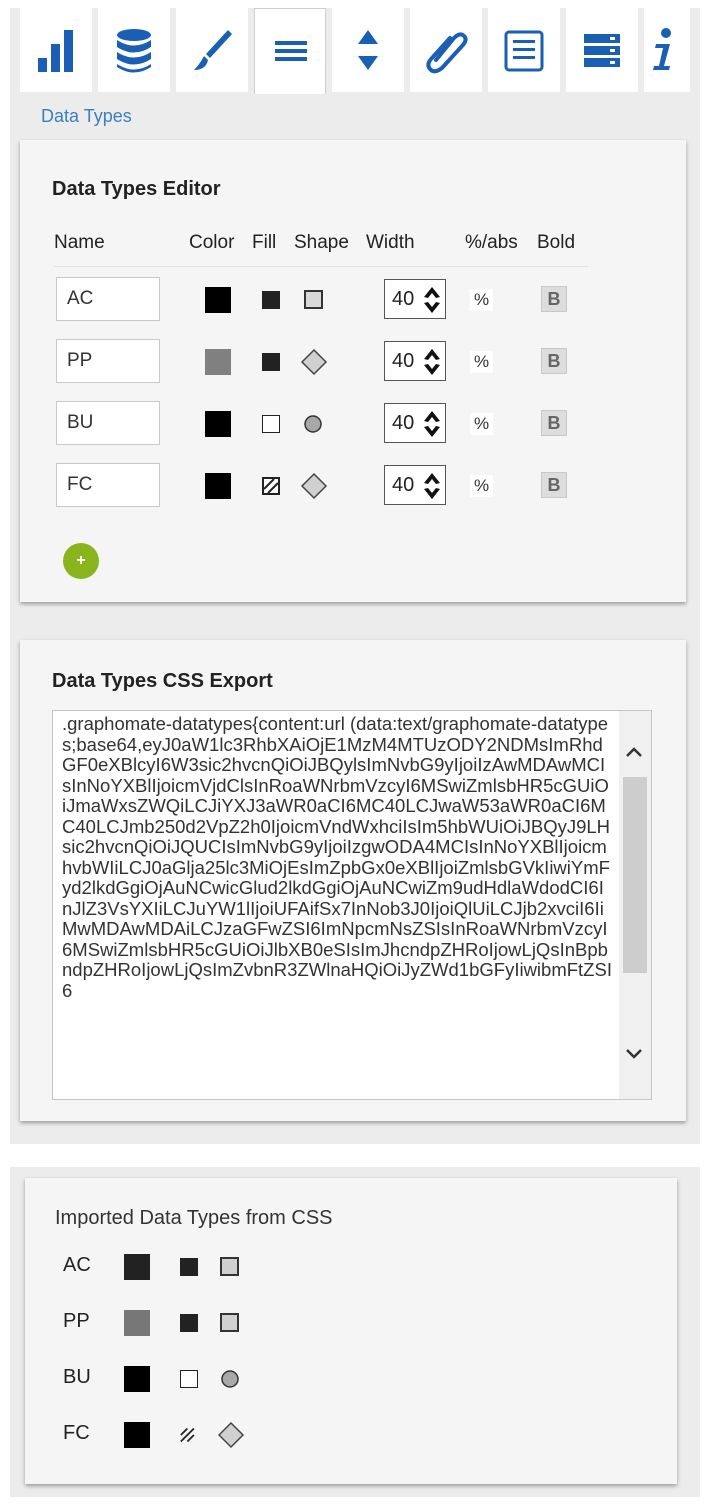 The width and height of the screenshot is (715, 1505). Describe the element at coordinates (162, 681) in the screenshot. I see `export-title: Data Types CSS Export` at that location.